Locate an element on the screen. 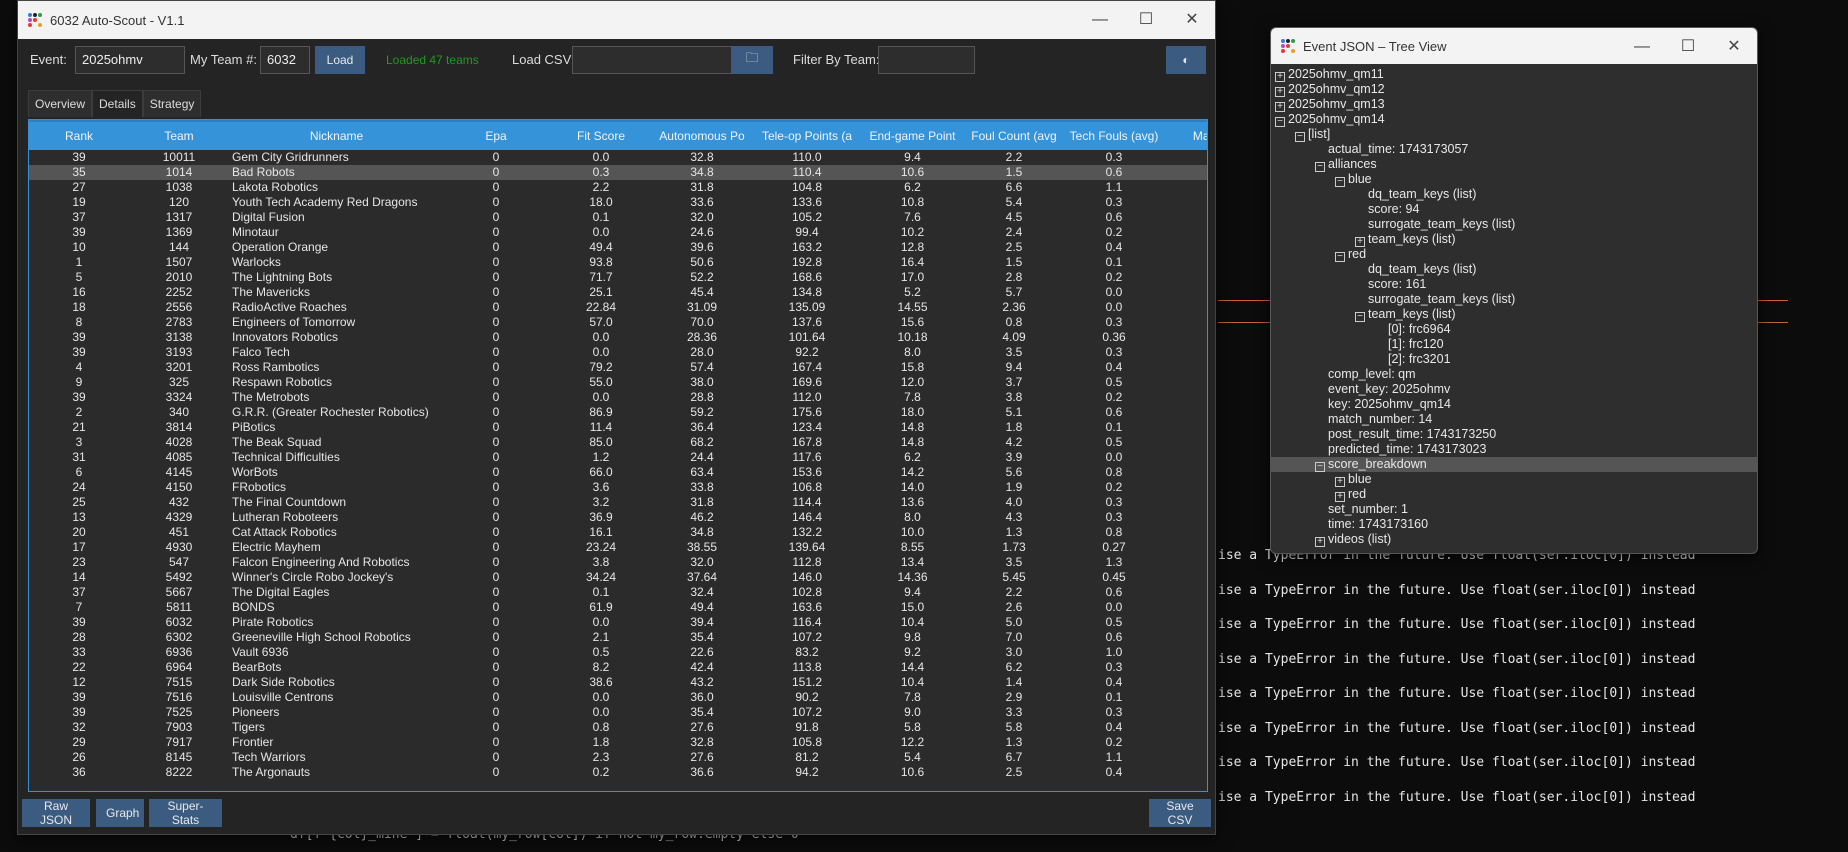 The height and width of the screenshot is (852, 1848). tree-node: score: 94 is located at coordinates (1514, 209).